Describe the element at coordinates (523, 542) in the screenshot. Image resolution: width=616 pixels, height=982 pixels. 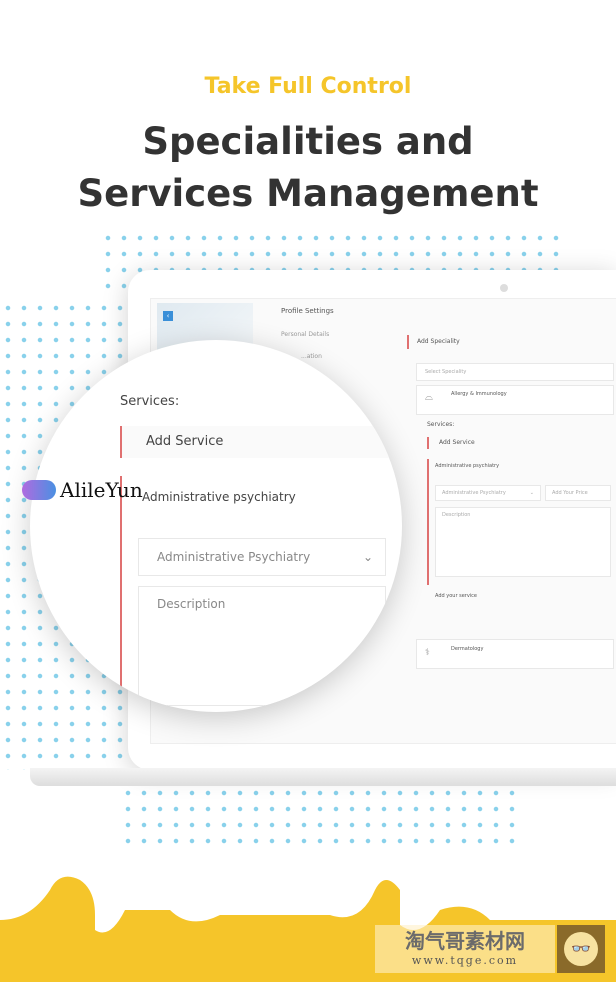
I see `description-textarea: Description` at that location.